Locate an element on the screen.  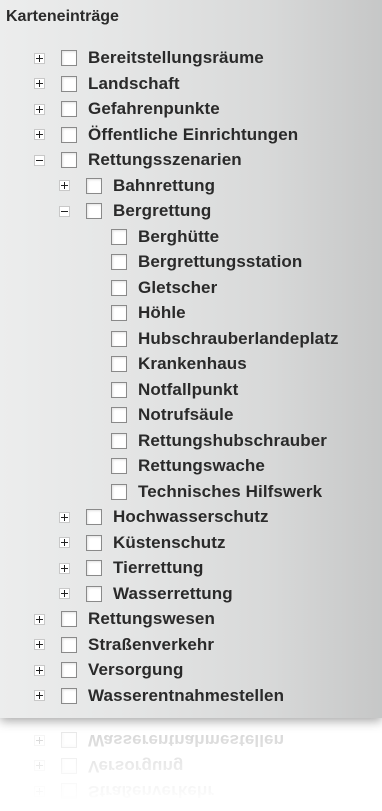
tree-item: Gletscher is located at coordinates (164, 288).